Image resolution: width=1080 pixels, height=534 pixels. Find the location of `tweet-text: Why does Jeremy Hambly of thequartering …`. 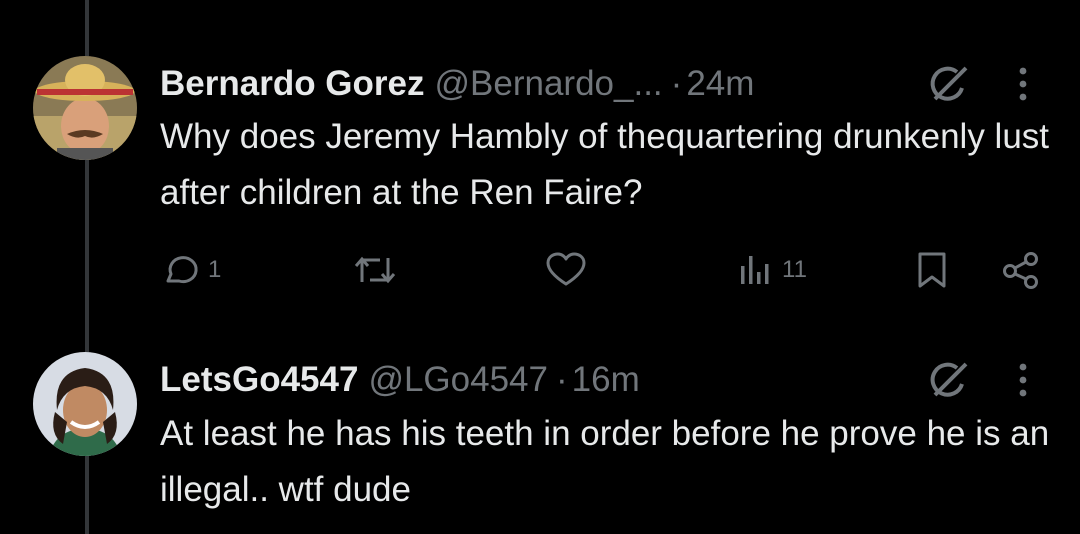

tweet-text: Why does Jeremy Hambly of thequartering … is located at coordinates (605, 164).